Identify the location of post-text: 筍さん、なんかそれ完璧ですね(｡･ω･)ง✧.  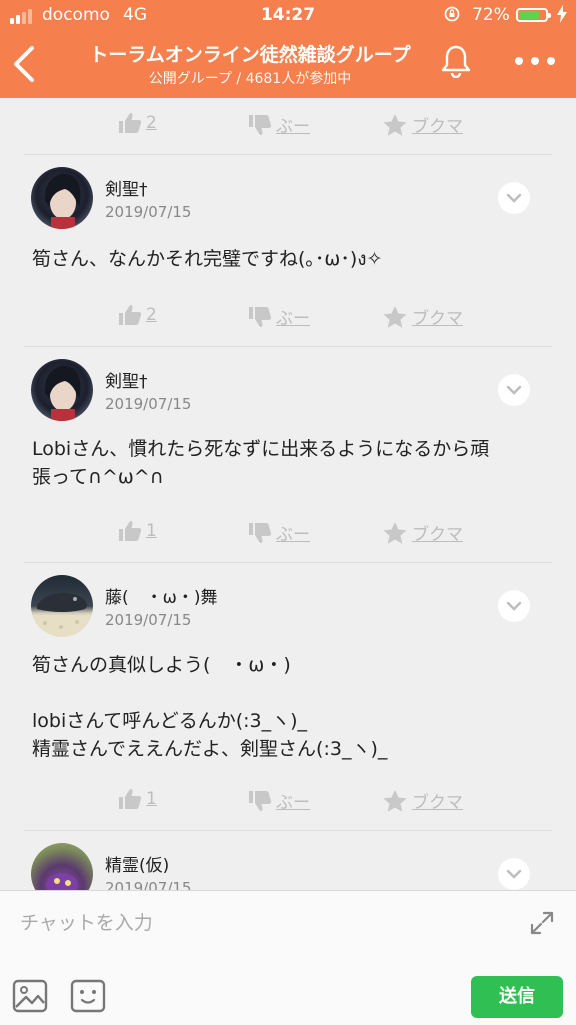
(207, 259).